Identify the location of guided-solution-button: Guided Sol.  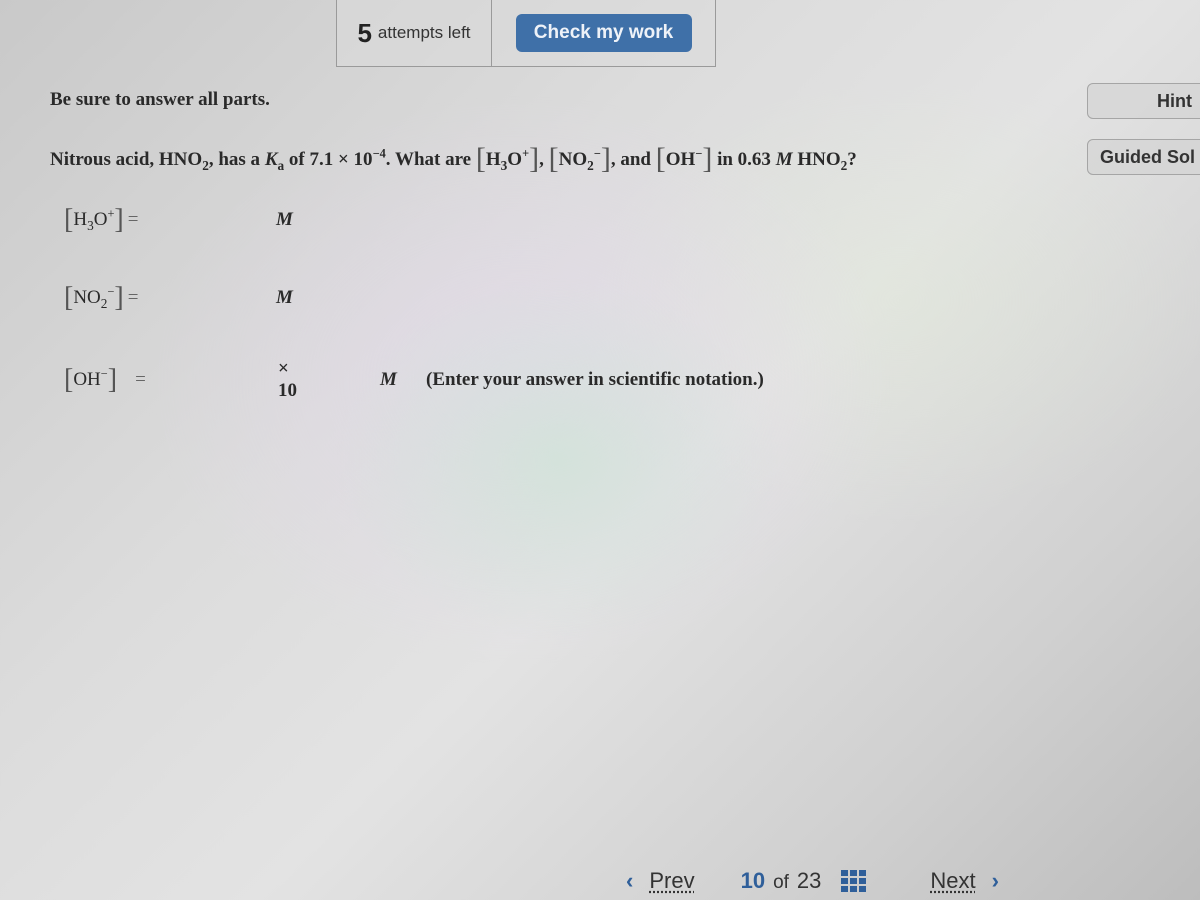
(1143, 157).